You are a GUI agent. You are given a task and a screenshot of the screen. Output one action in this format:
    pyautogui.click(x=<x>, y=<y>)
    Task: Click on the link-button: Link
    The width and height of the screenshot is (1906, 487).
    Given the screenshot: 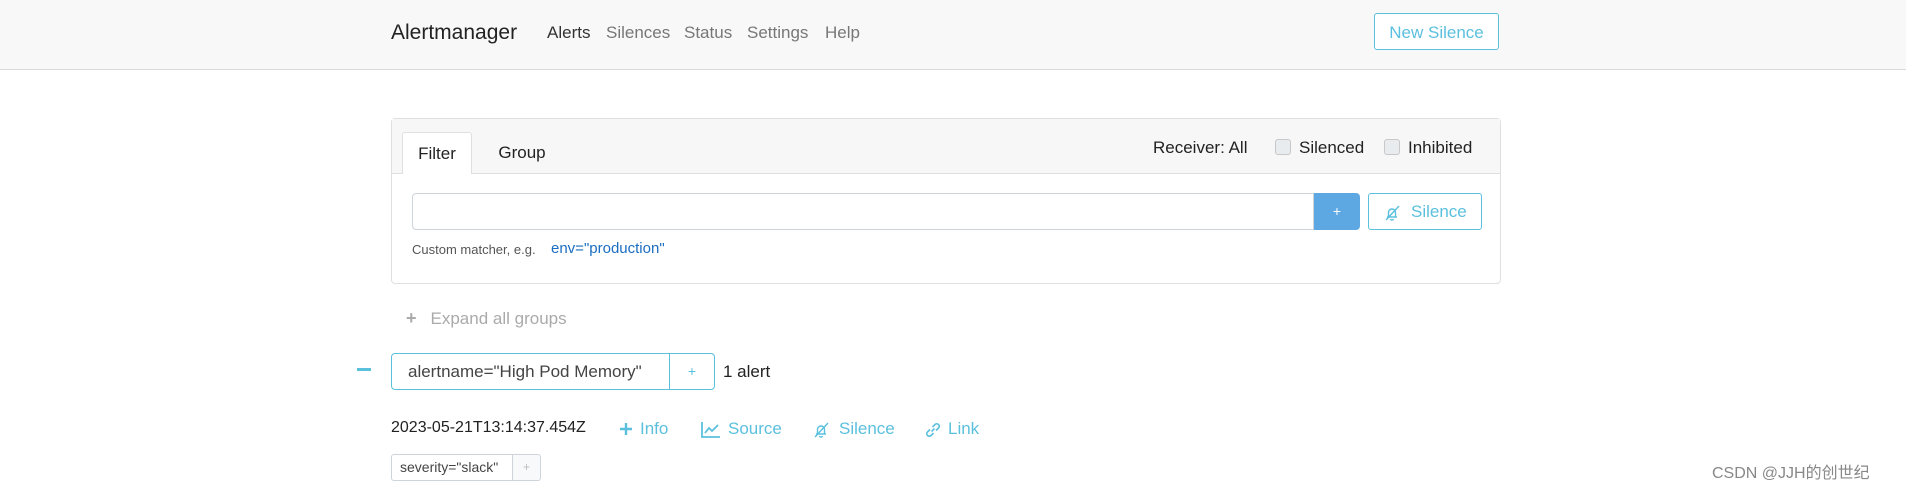 What is the action you would take?
    pyautogui.click(x=959, y=429)
    